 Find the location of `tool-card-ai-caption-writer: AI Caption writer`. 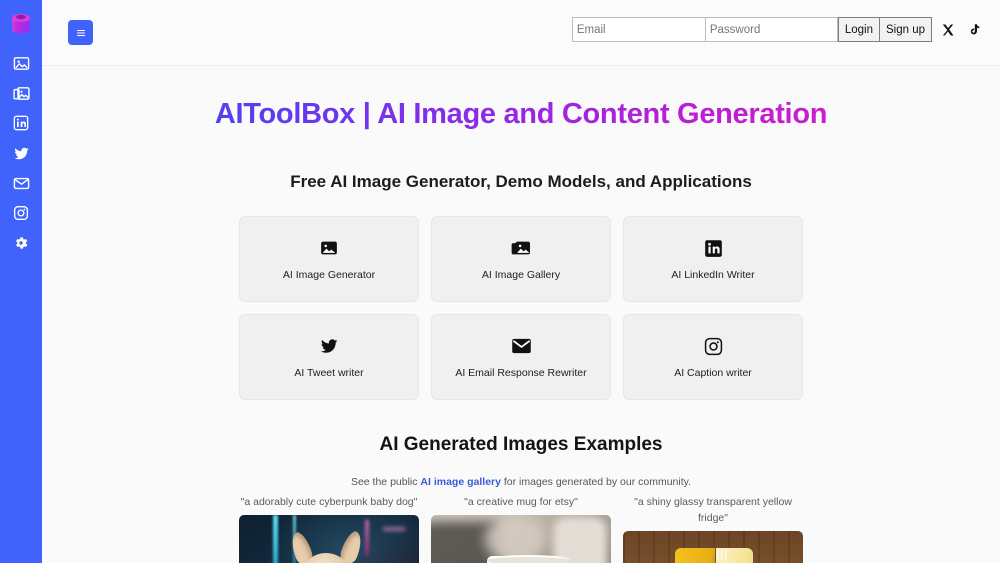

tool-card-ai-caption-writer: AI Caption writer is located at coordinates (713, 357).